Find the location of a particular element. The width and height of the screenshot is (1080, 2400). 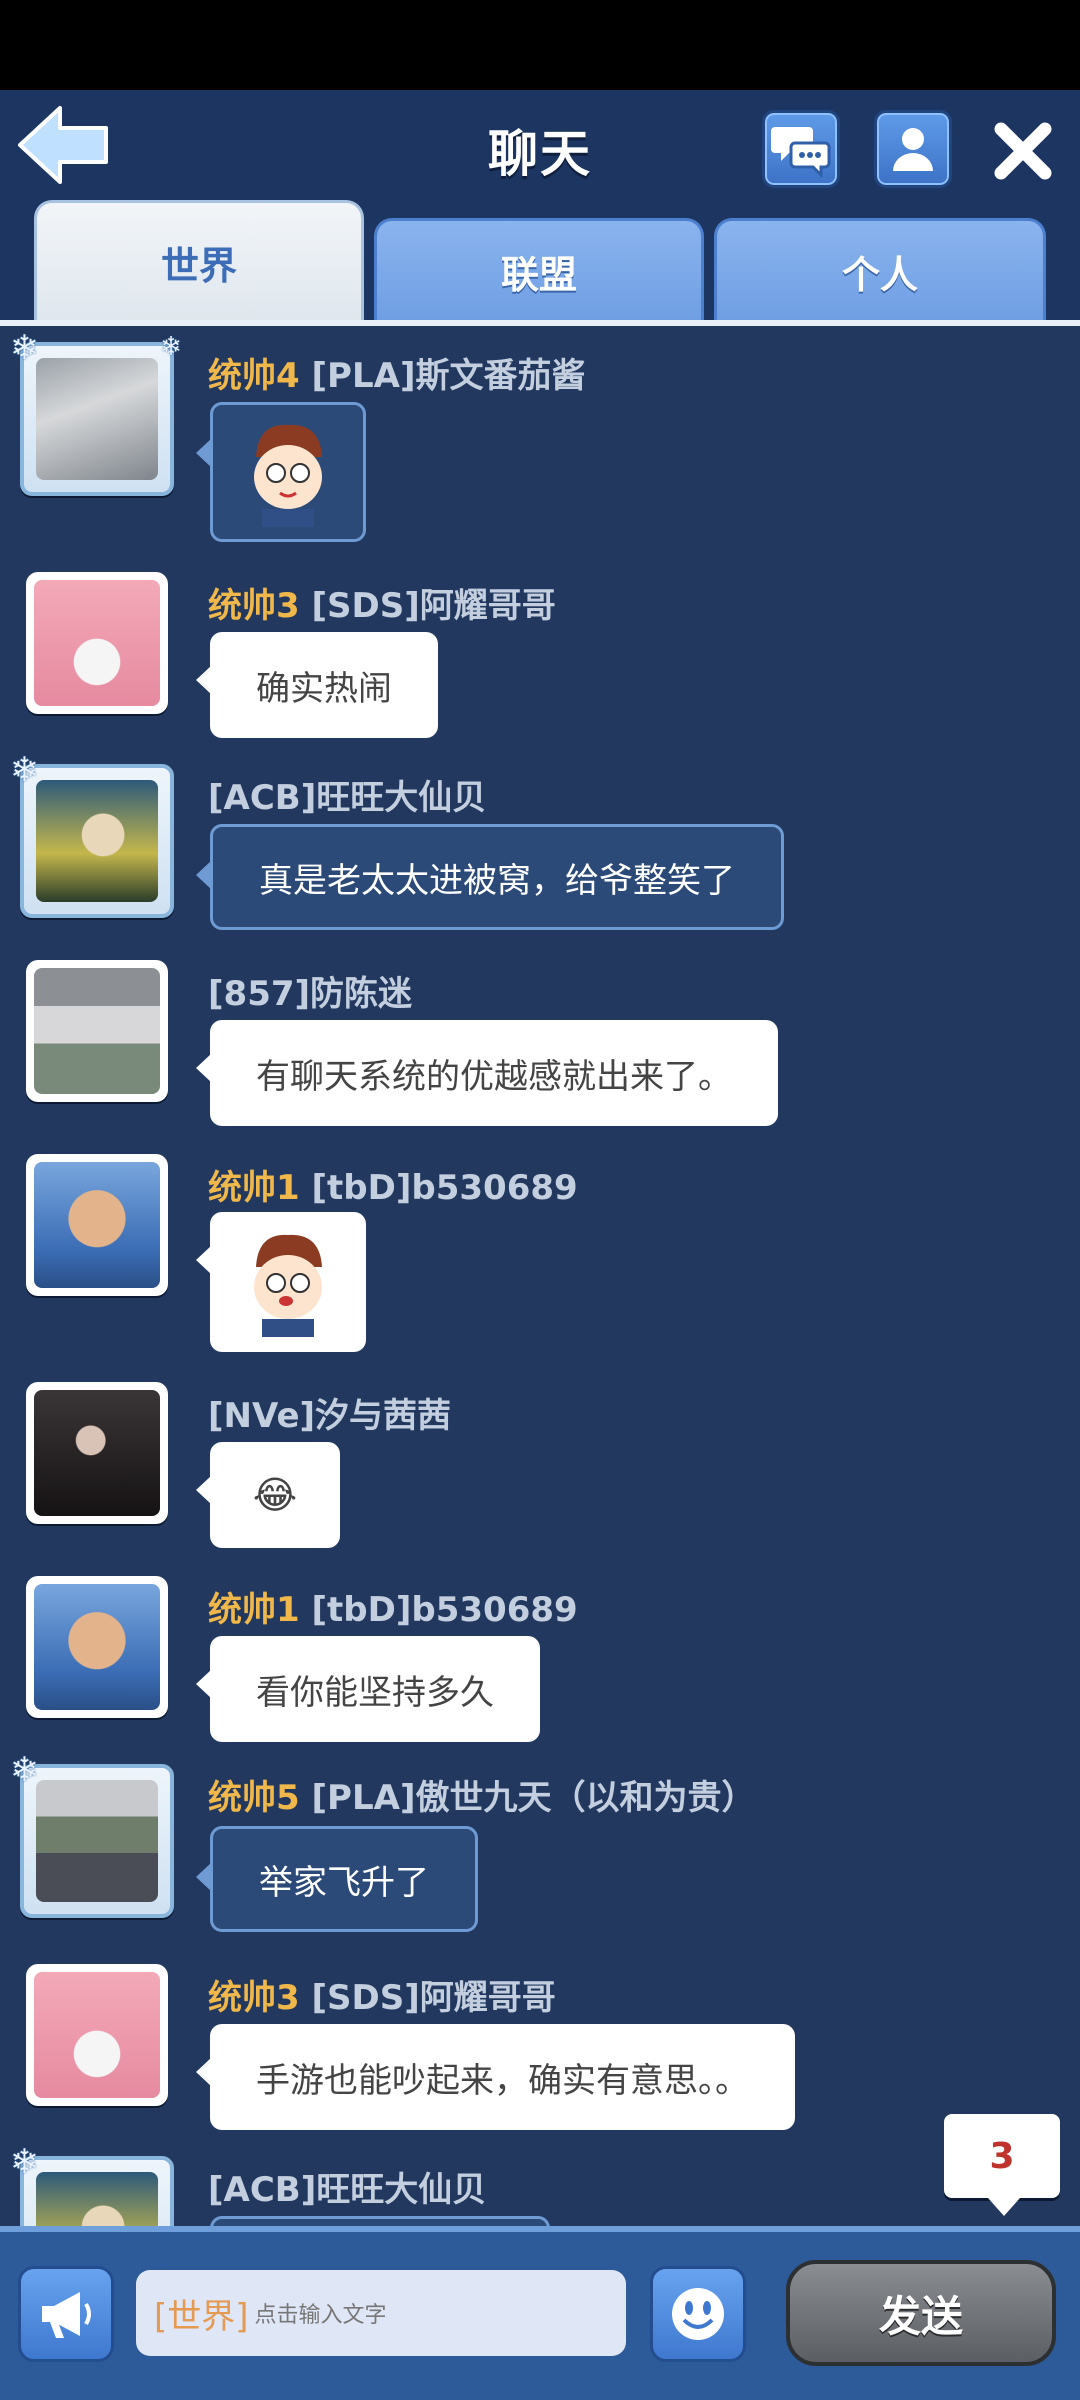

input-placeholder: 点击输入文字 is located at coordinates (320, 2315).